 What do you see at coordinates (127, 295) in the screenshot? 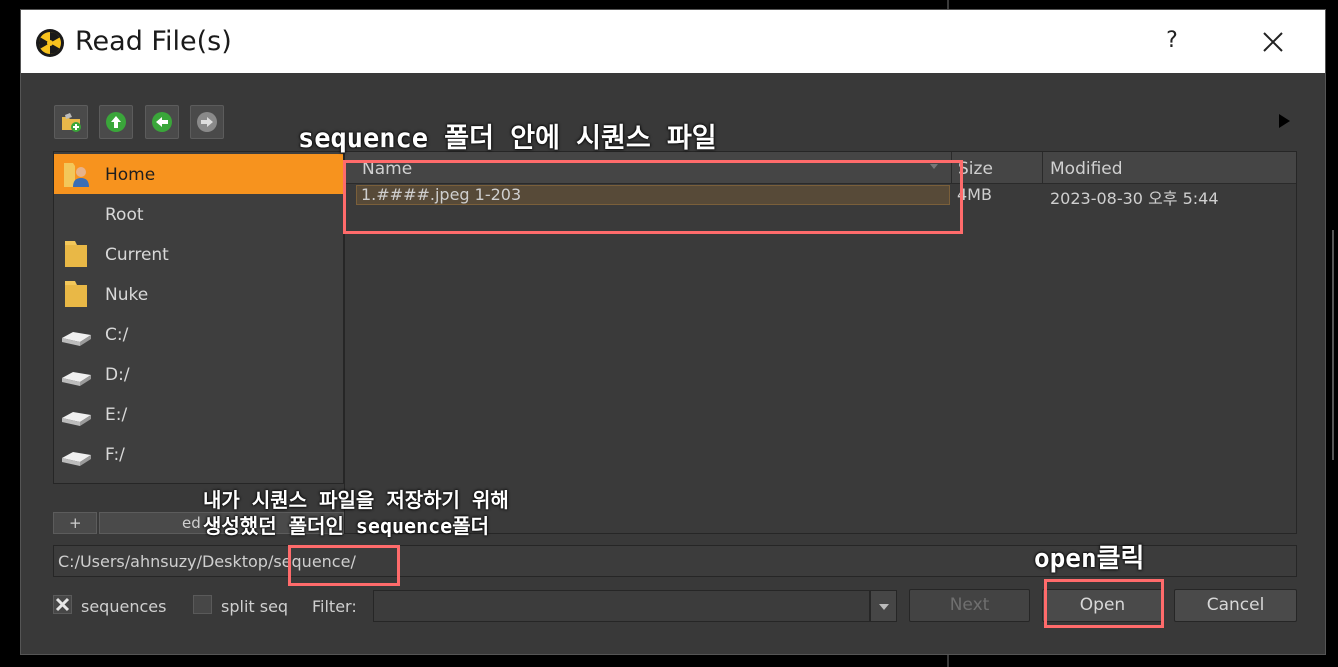
I see `sidebar-item-label: Nuke` at bounding box center [127, 295].